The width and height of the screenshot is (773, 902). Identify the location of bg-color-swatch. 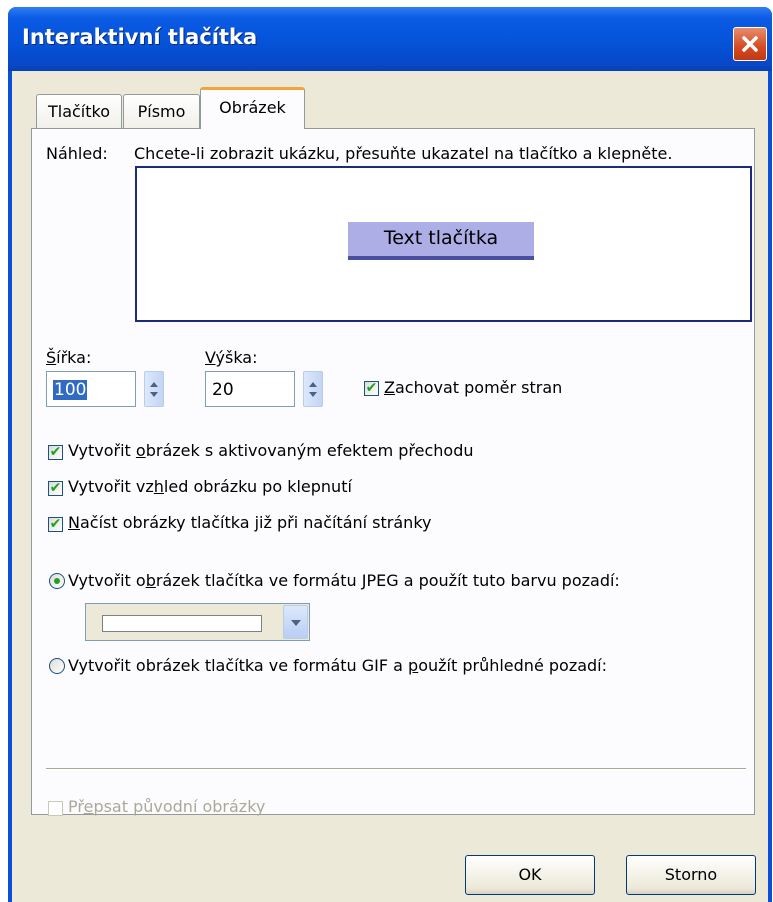
(182, 623).